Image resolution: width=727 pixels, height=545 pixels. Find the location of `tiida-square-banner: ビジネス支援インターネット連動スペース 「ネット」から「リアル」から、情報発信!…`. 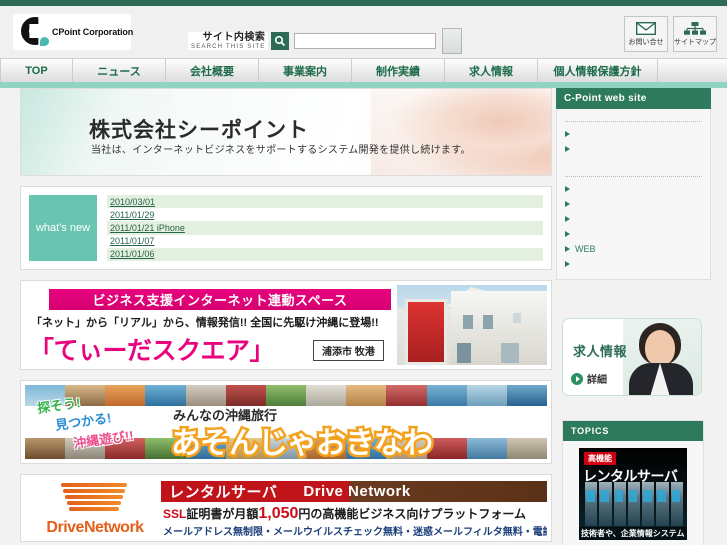

tiida-square-banner: ビジネス支援インターネット連動スペース 「ネット」から「リアル」から、情報発信!… is located at coordinates (286, 325).